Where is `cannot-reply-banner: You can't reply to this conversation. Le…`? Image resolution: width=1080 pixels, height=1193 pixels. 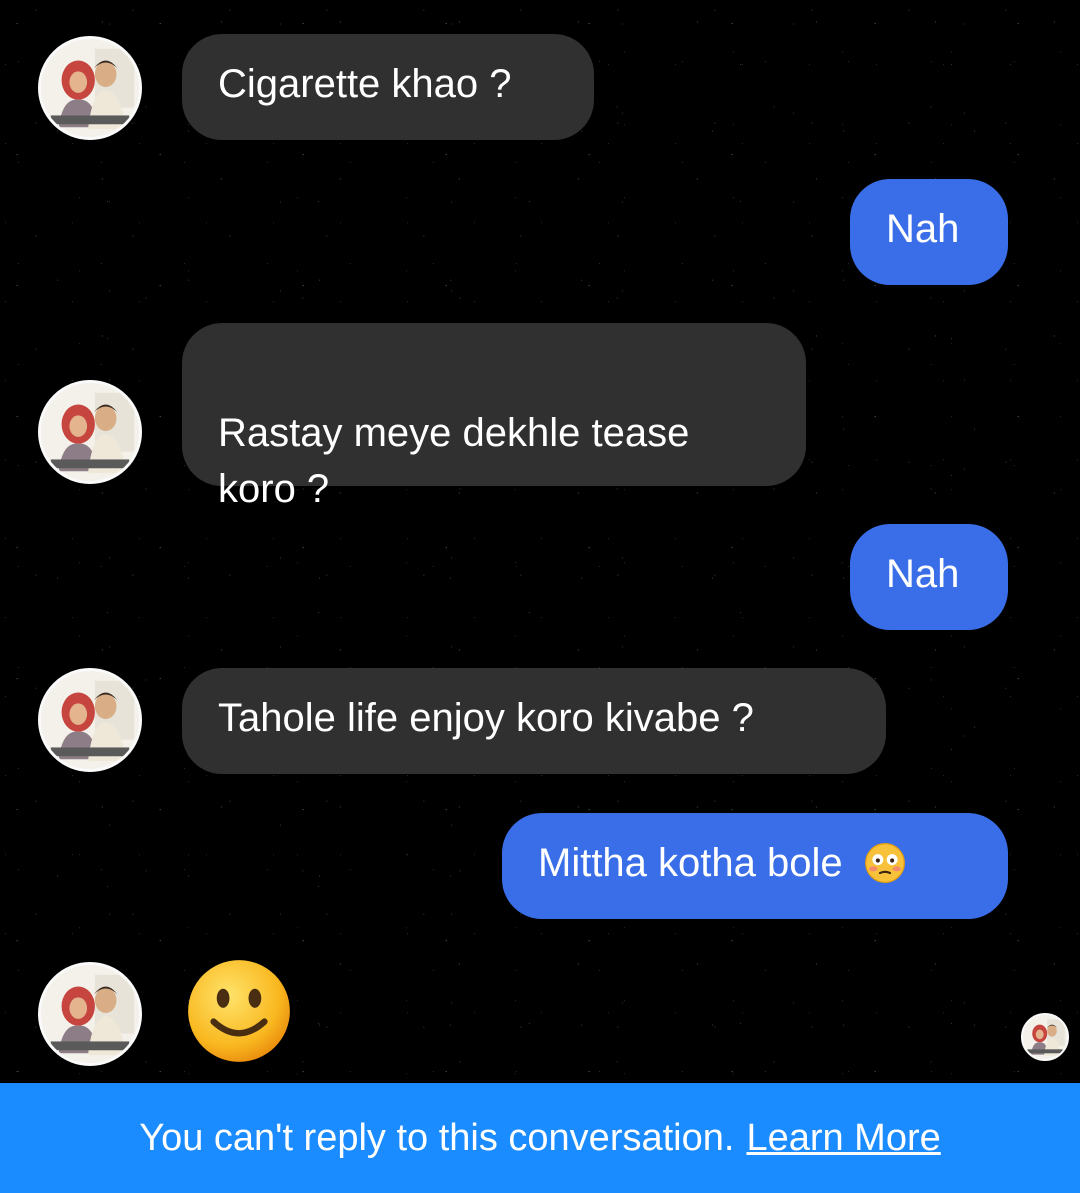
cannot-reply-banner: You can't reply to this conversation. Le… is located at coordinates (540, 1138).